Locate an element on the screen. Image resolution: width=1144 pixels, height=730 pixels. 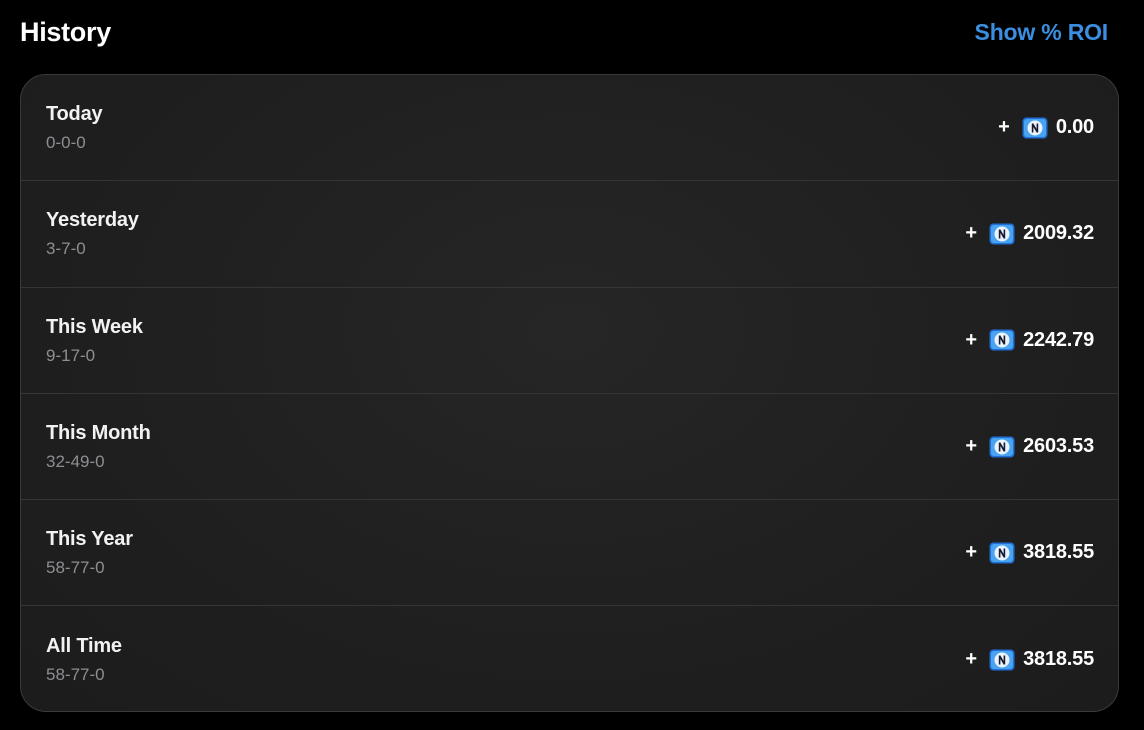
row-info: This Month 32-49-0 is located at coordinates (98, 446).